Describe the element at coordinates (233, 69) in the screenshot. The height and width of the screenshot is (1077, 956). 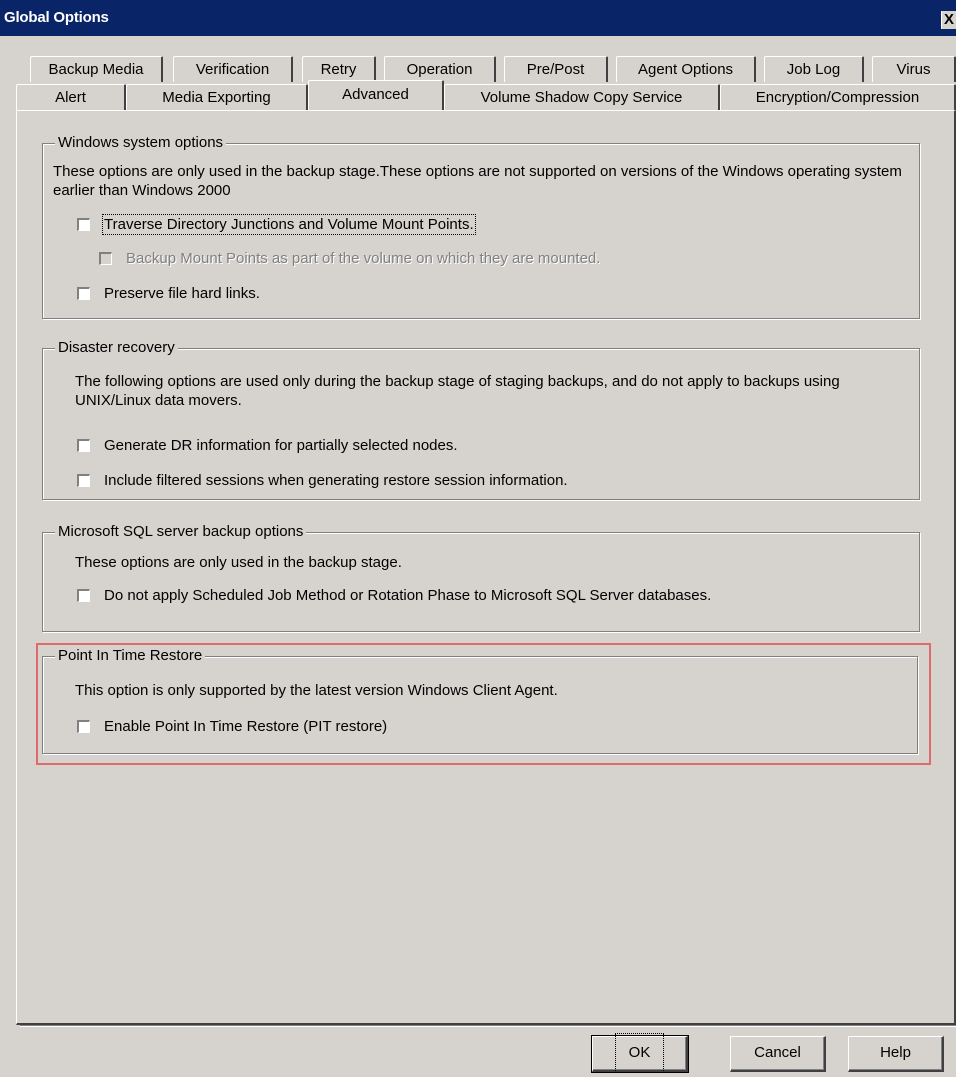
I see `tab-verification: Verification` at that location.